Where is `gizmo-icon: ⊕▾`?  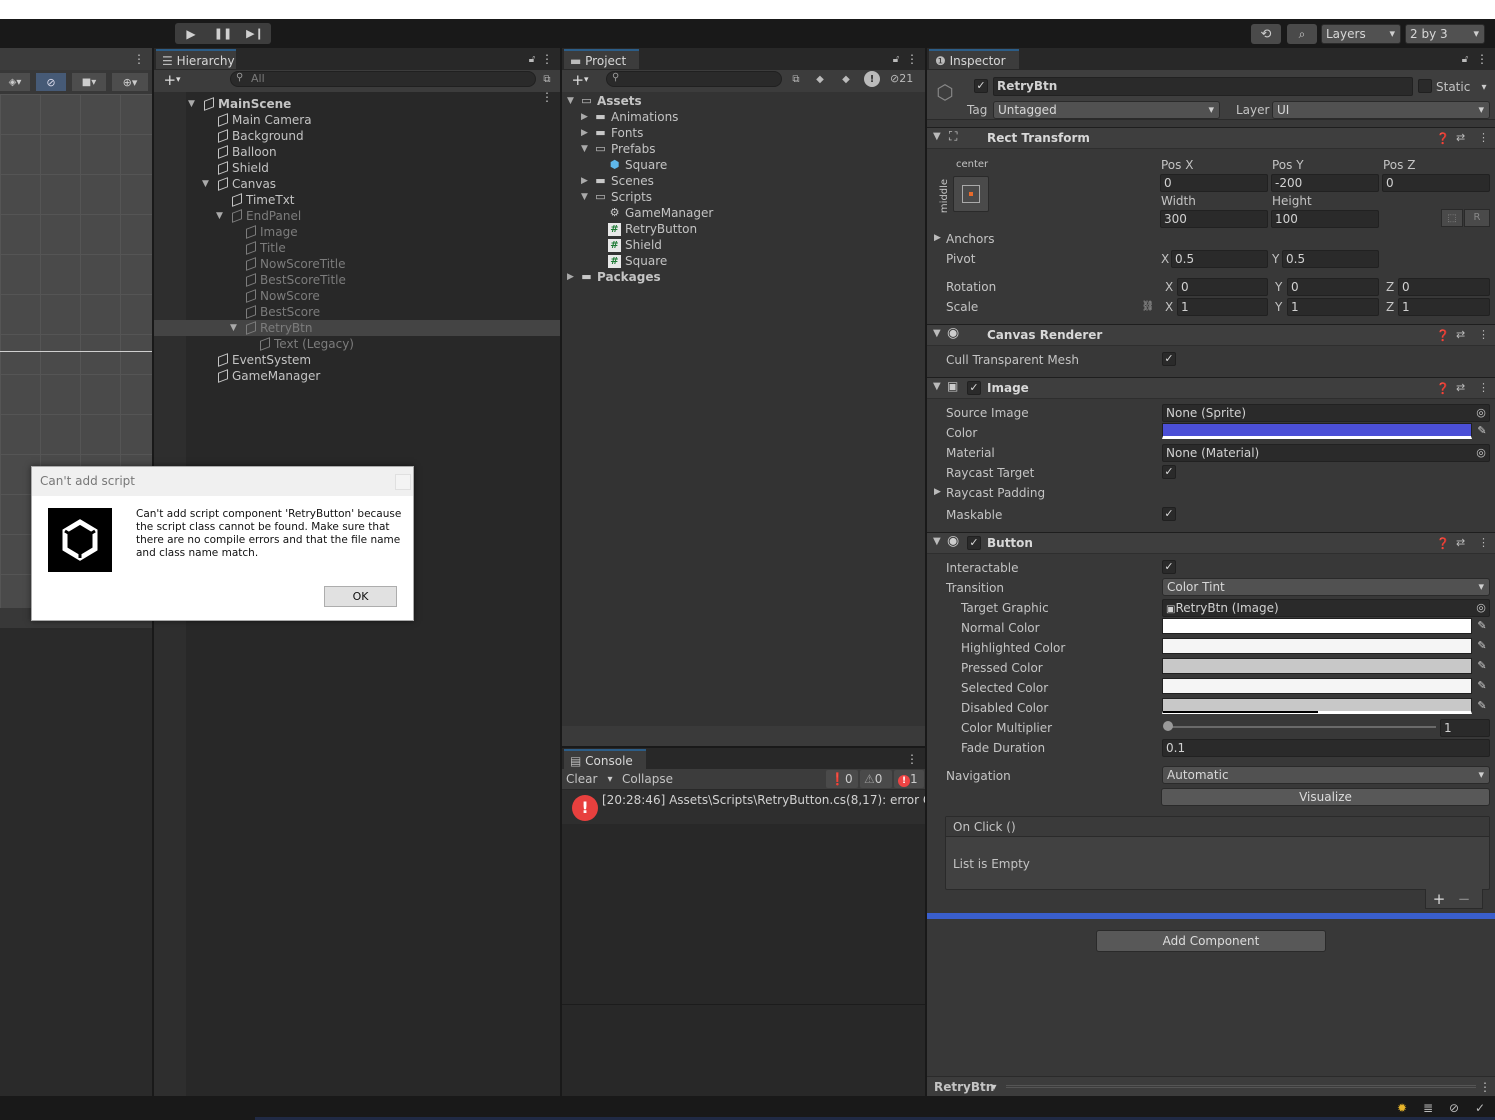
gizmo-icon: ⊕▾ is located at coordinates (130, 82).